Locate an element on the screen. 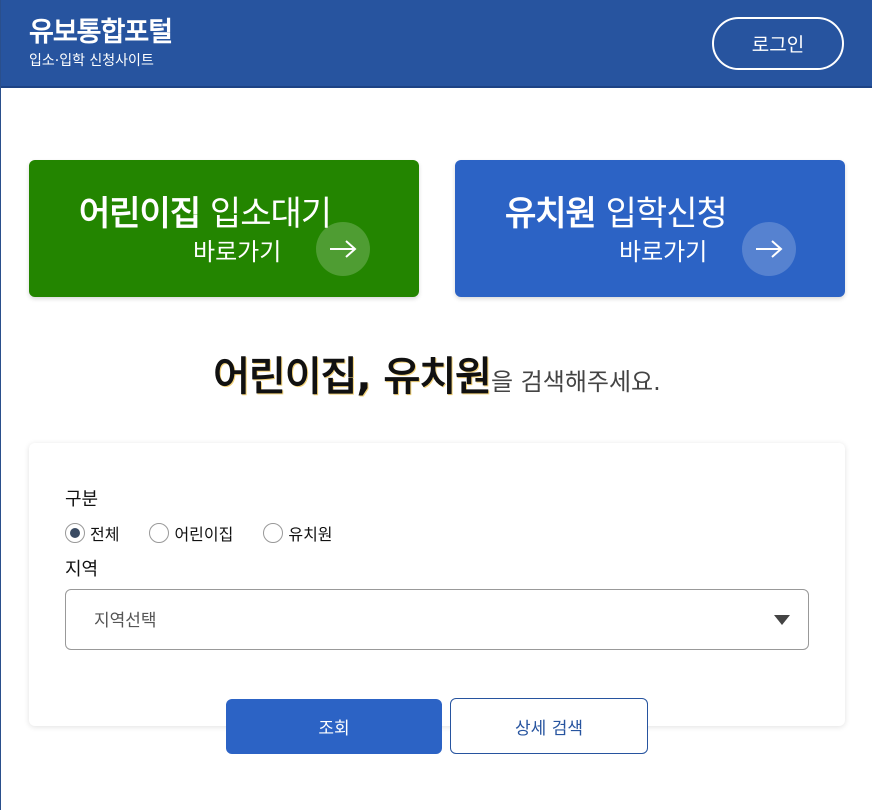  site-title: 유보통합포털 is located at coordinates (101, 29).